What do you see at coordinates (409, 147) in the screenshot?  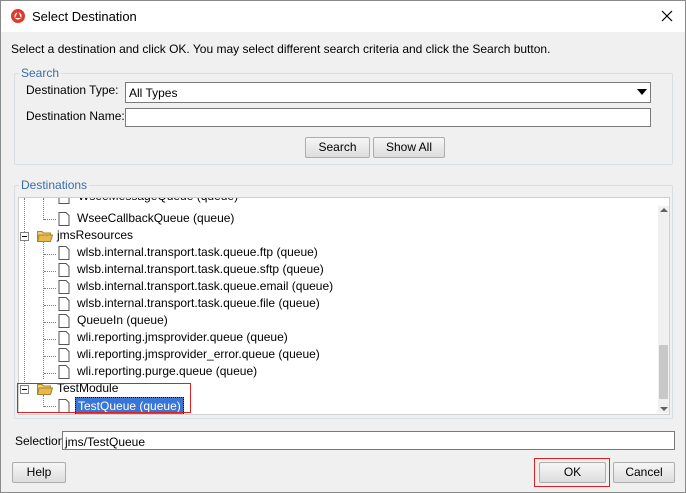 I see `show-all-button: Show All` at bounding box center [409, 147].